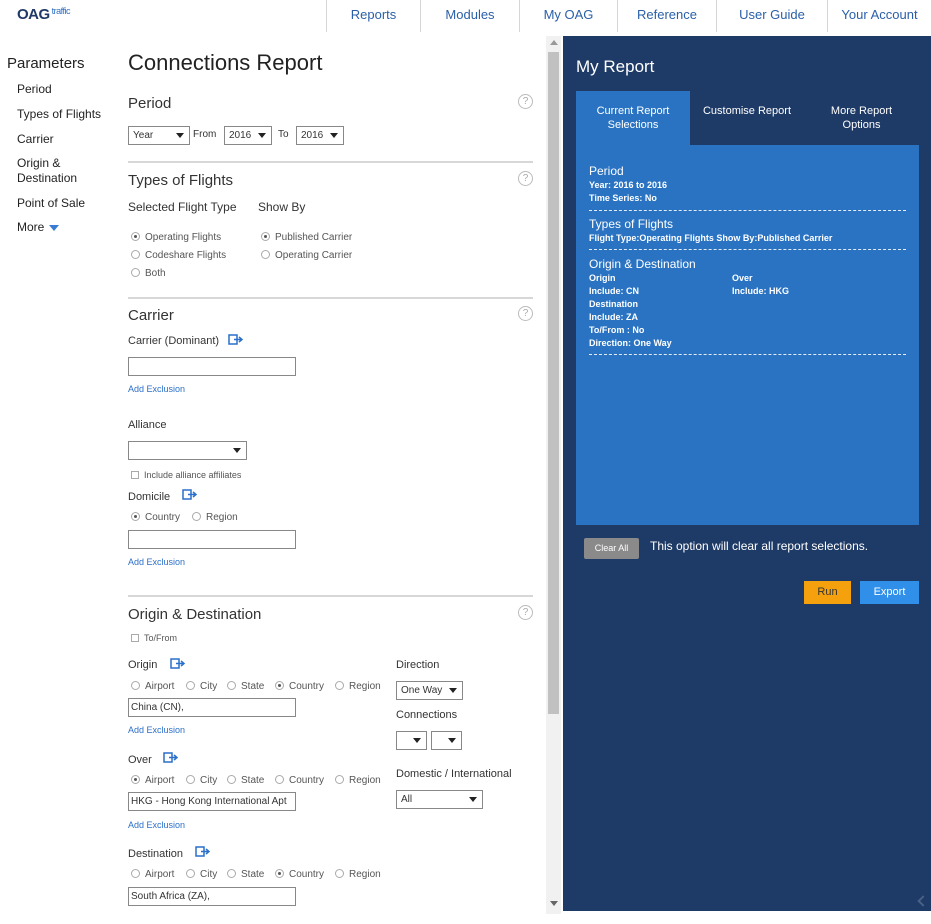 The height and width of the screenshot is (924, 931). I want to click on radio-codeshare-flights: Codeshare Flights, so click(178, 256).